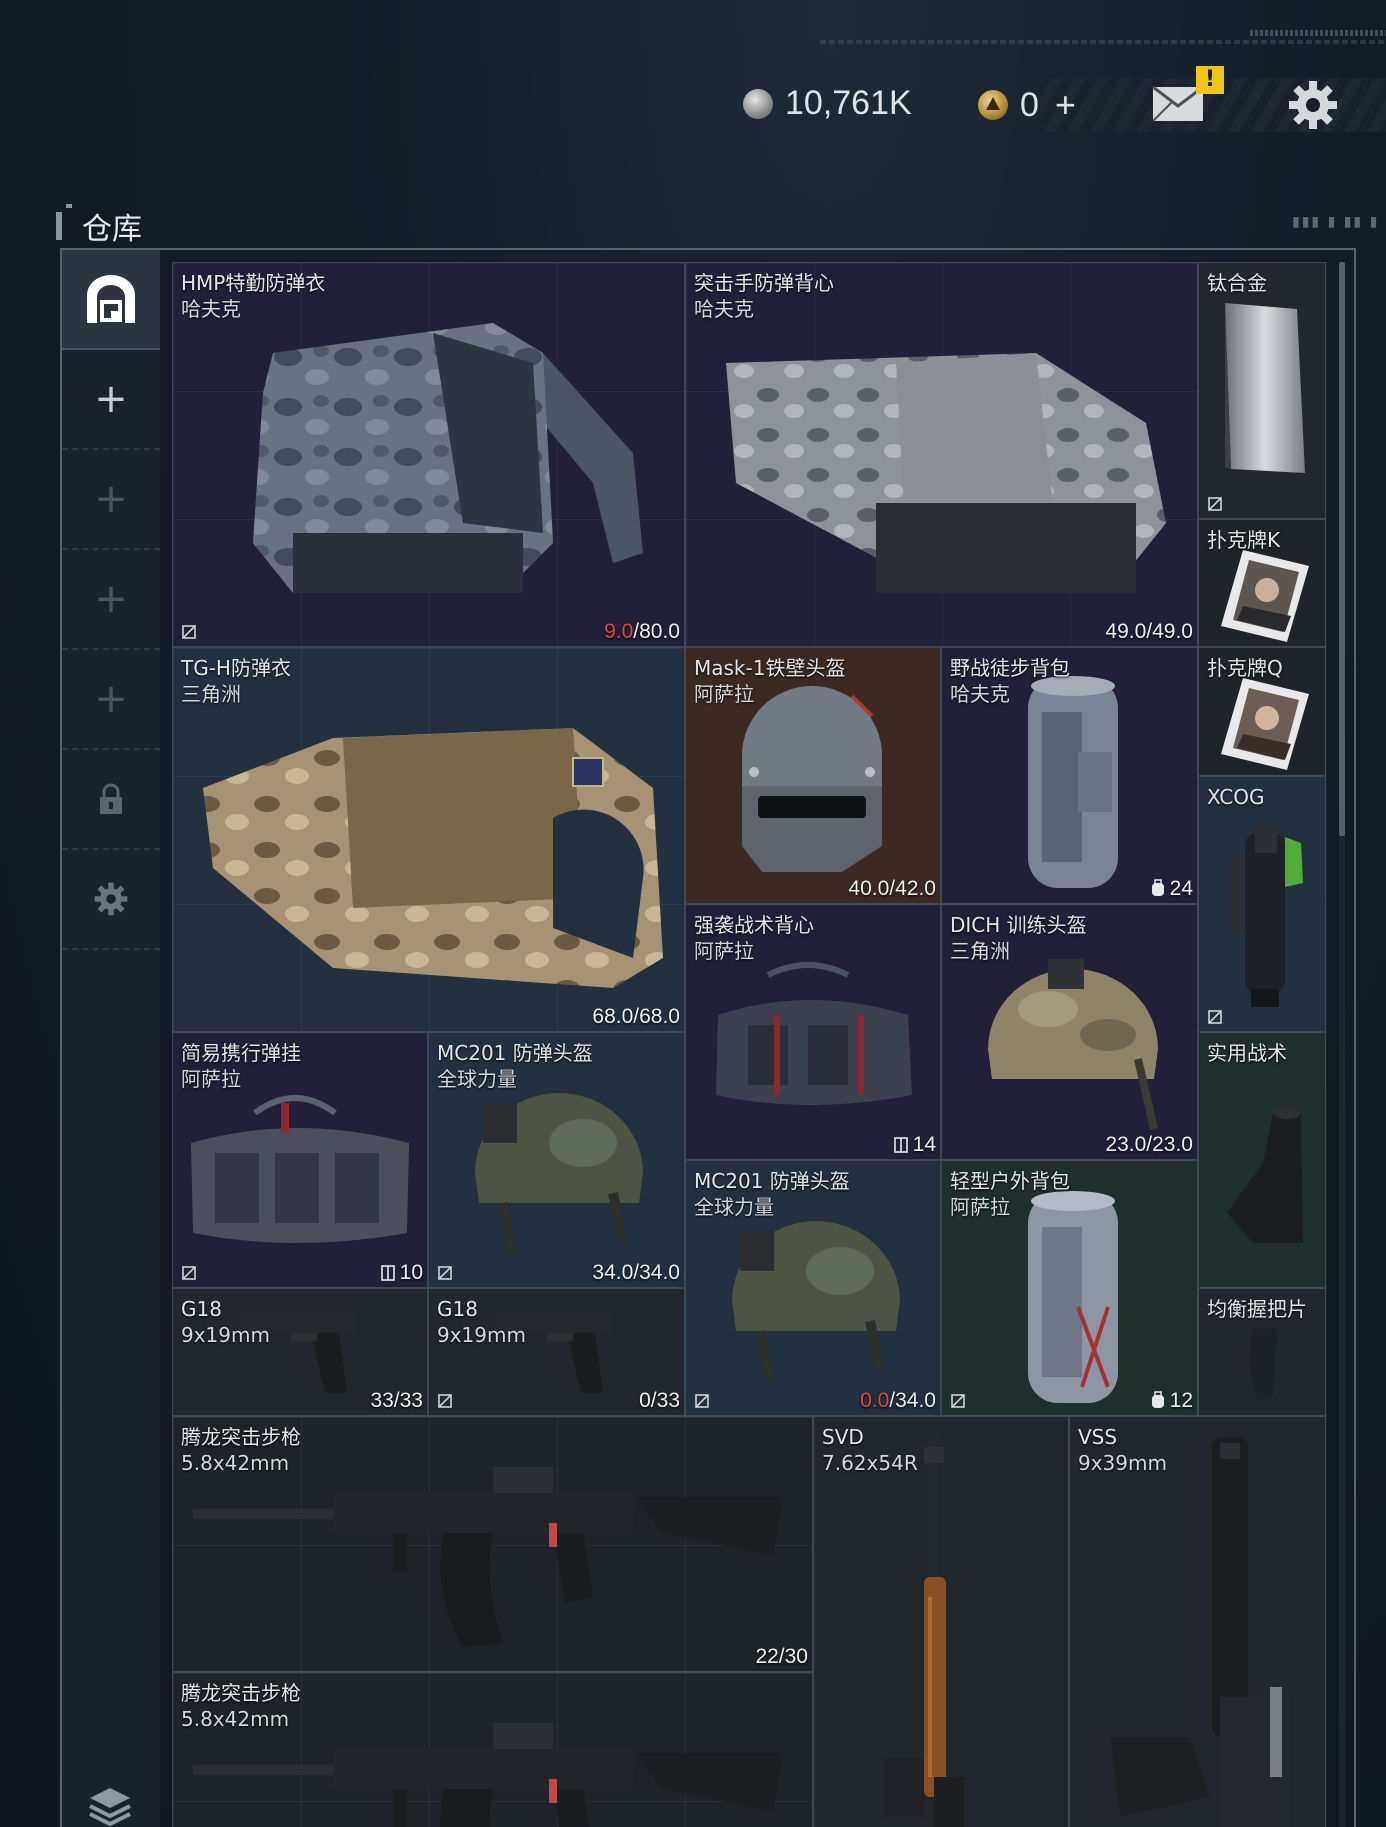  I want to click on backpack-icon, so click(1073, 782).